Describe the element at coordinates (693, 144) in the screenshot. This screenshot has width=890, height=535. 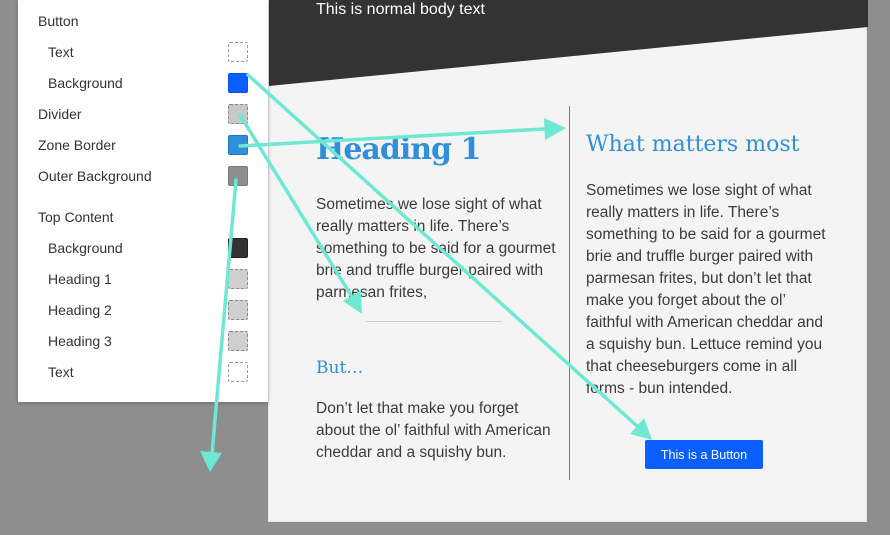
I see `preview-heading-2: What matters most` at that location.